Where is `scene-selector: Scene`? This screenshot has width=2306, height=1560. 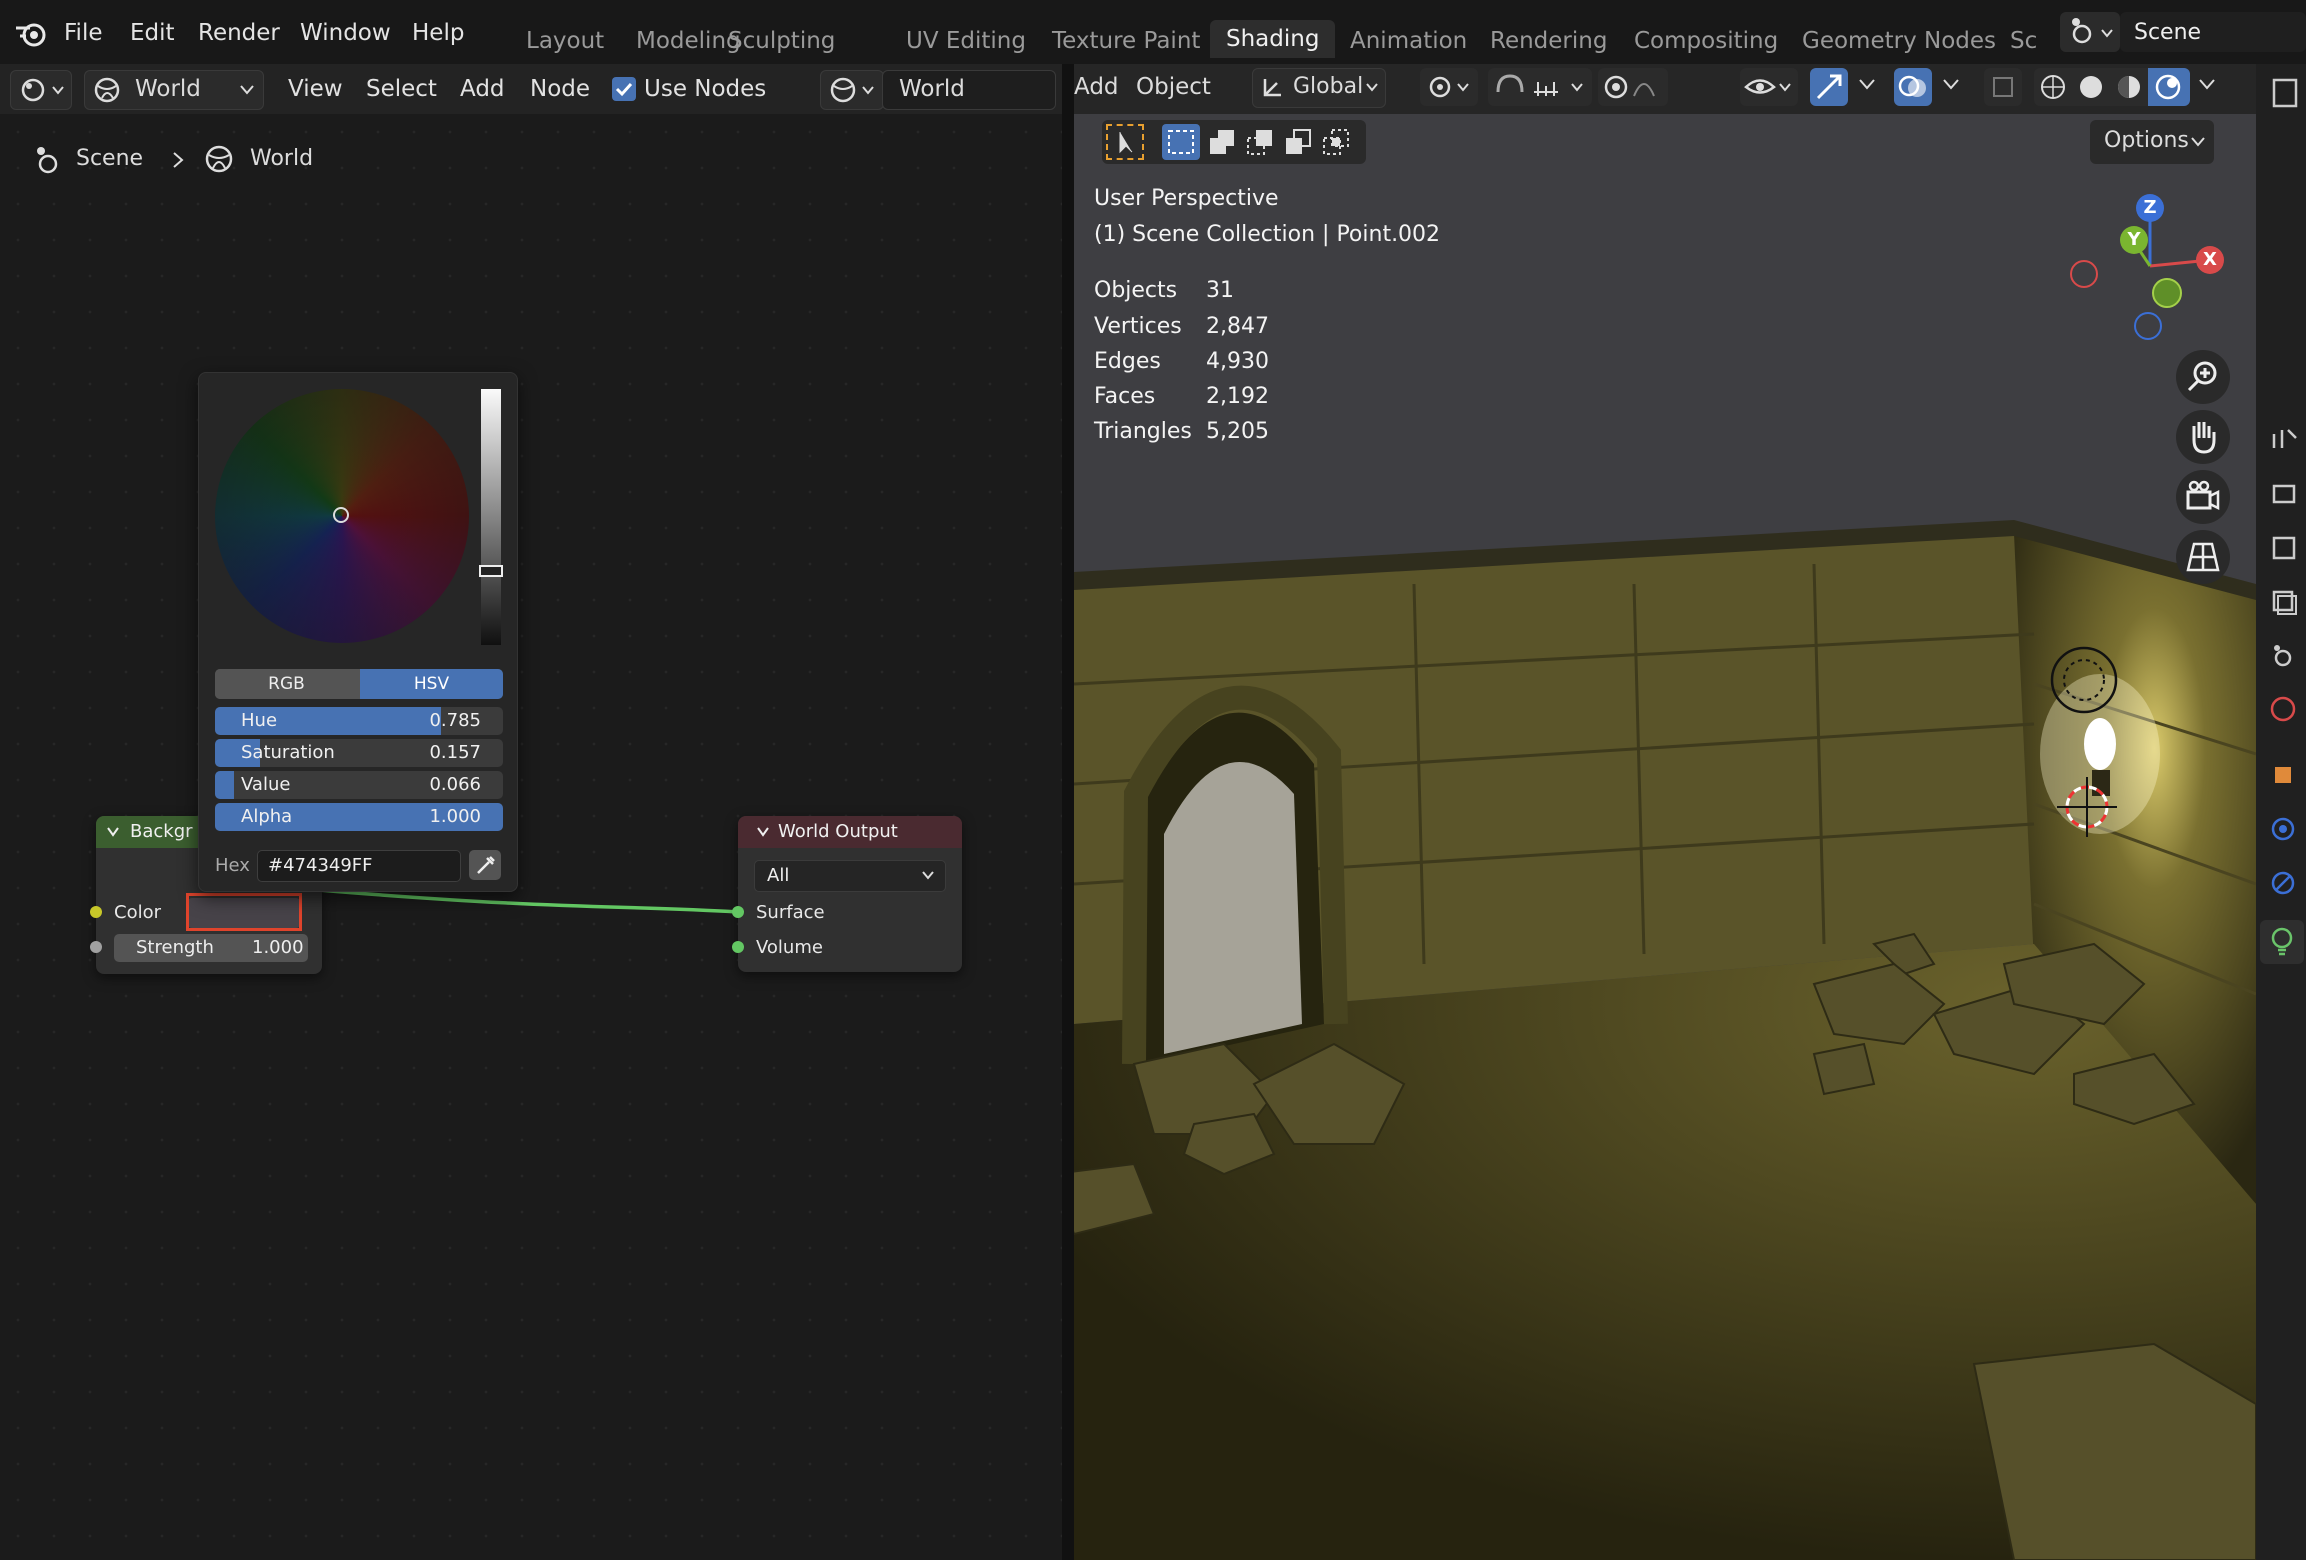 scene-selector: Scene is located at coordinates (2213, 32).